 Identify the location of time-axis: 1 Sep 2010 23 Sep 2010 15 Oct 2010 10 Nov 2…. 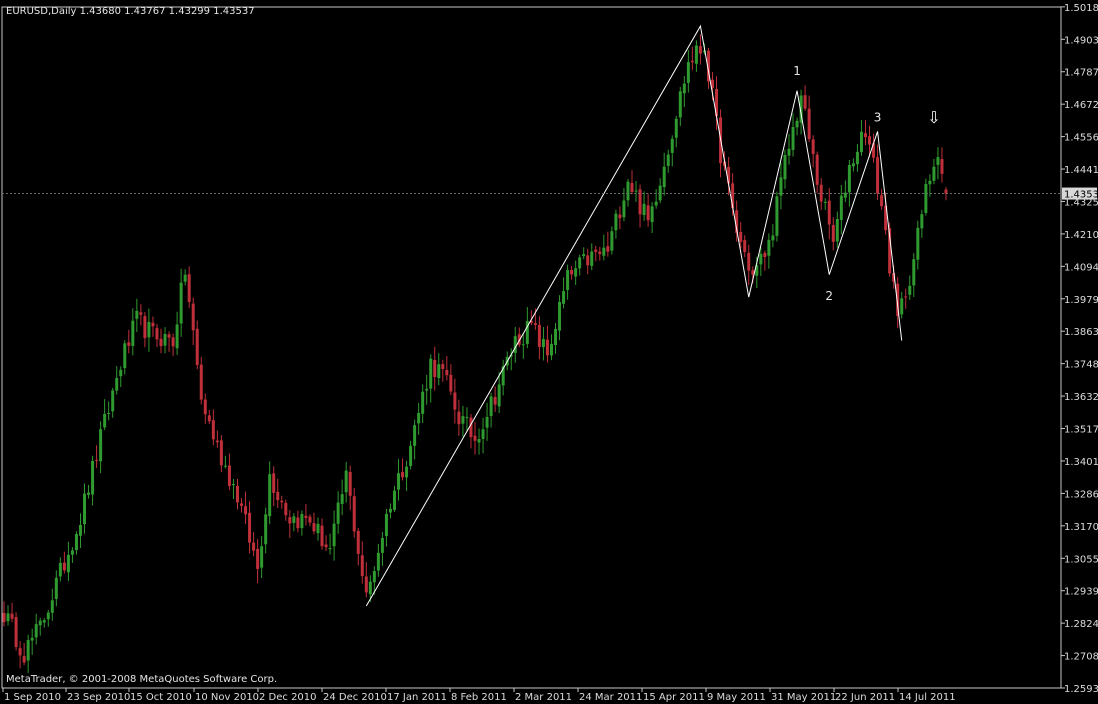
(479, 695).